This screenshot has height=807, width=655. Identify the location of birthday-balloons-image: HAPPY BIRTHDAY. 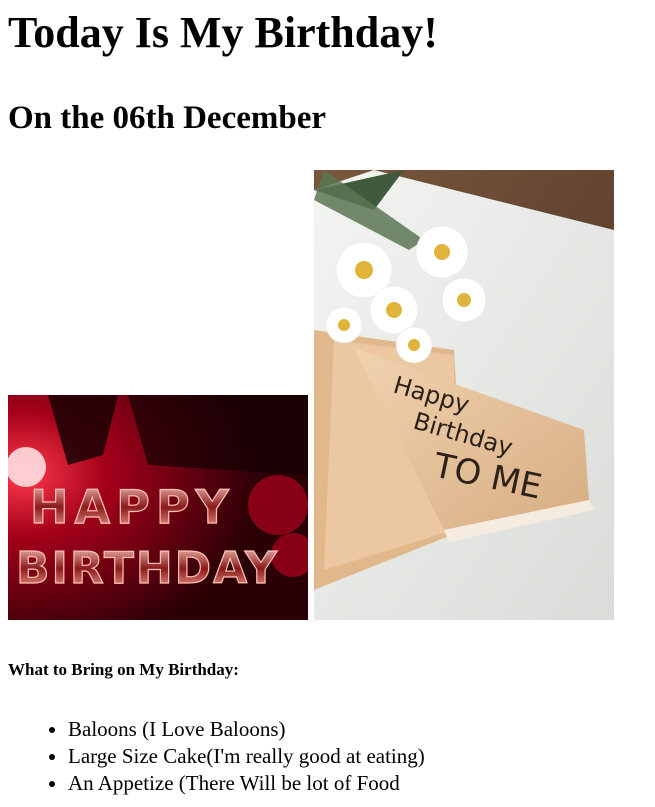
(158, 507).